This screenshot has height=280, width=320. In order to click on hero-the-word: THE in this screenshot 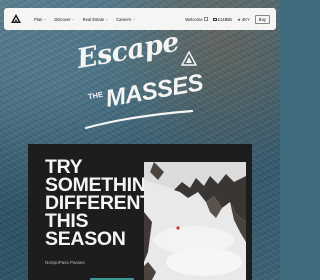, I will do `click(95, 95)`.